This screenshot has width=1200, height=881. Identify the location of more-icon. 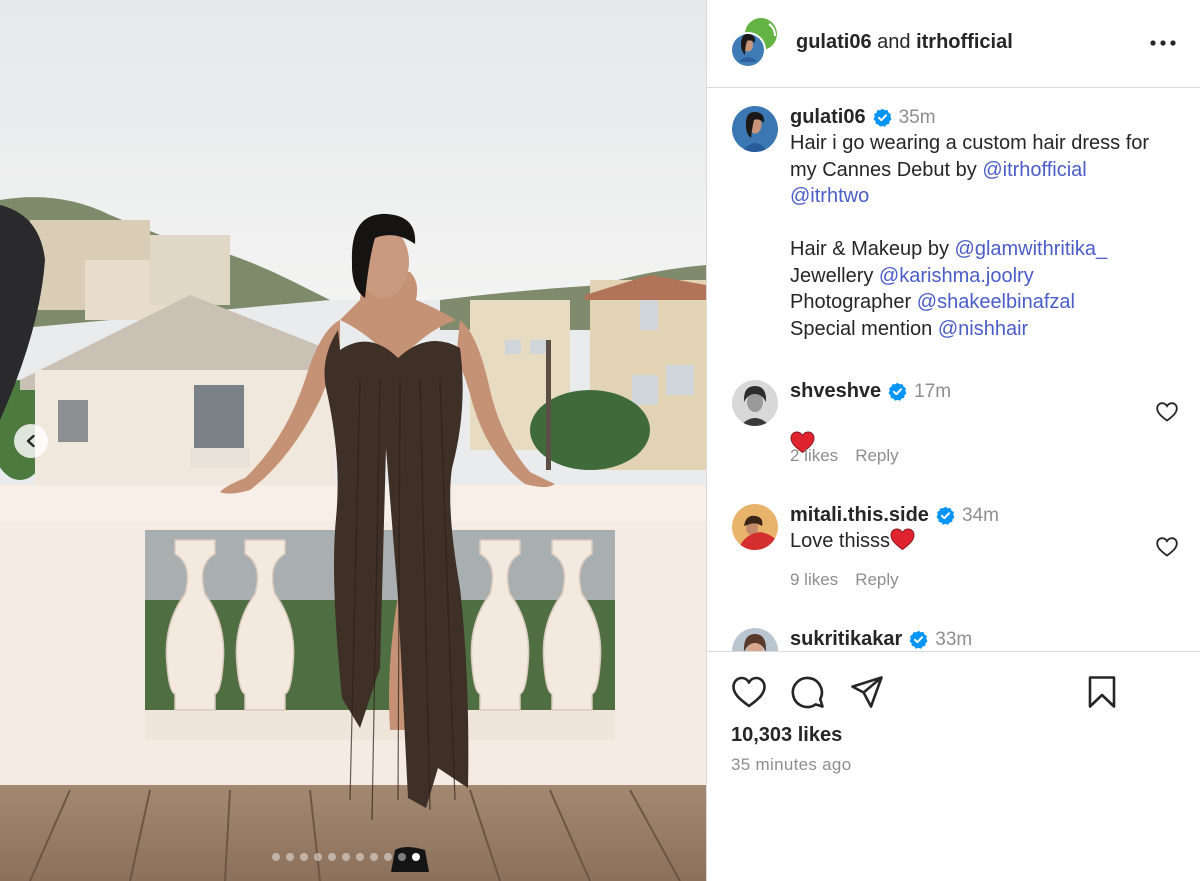
(1163, 43).